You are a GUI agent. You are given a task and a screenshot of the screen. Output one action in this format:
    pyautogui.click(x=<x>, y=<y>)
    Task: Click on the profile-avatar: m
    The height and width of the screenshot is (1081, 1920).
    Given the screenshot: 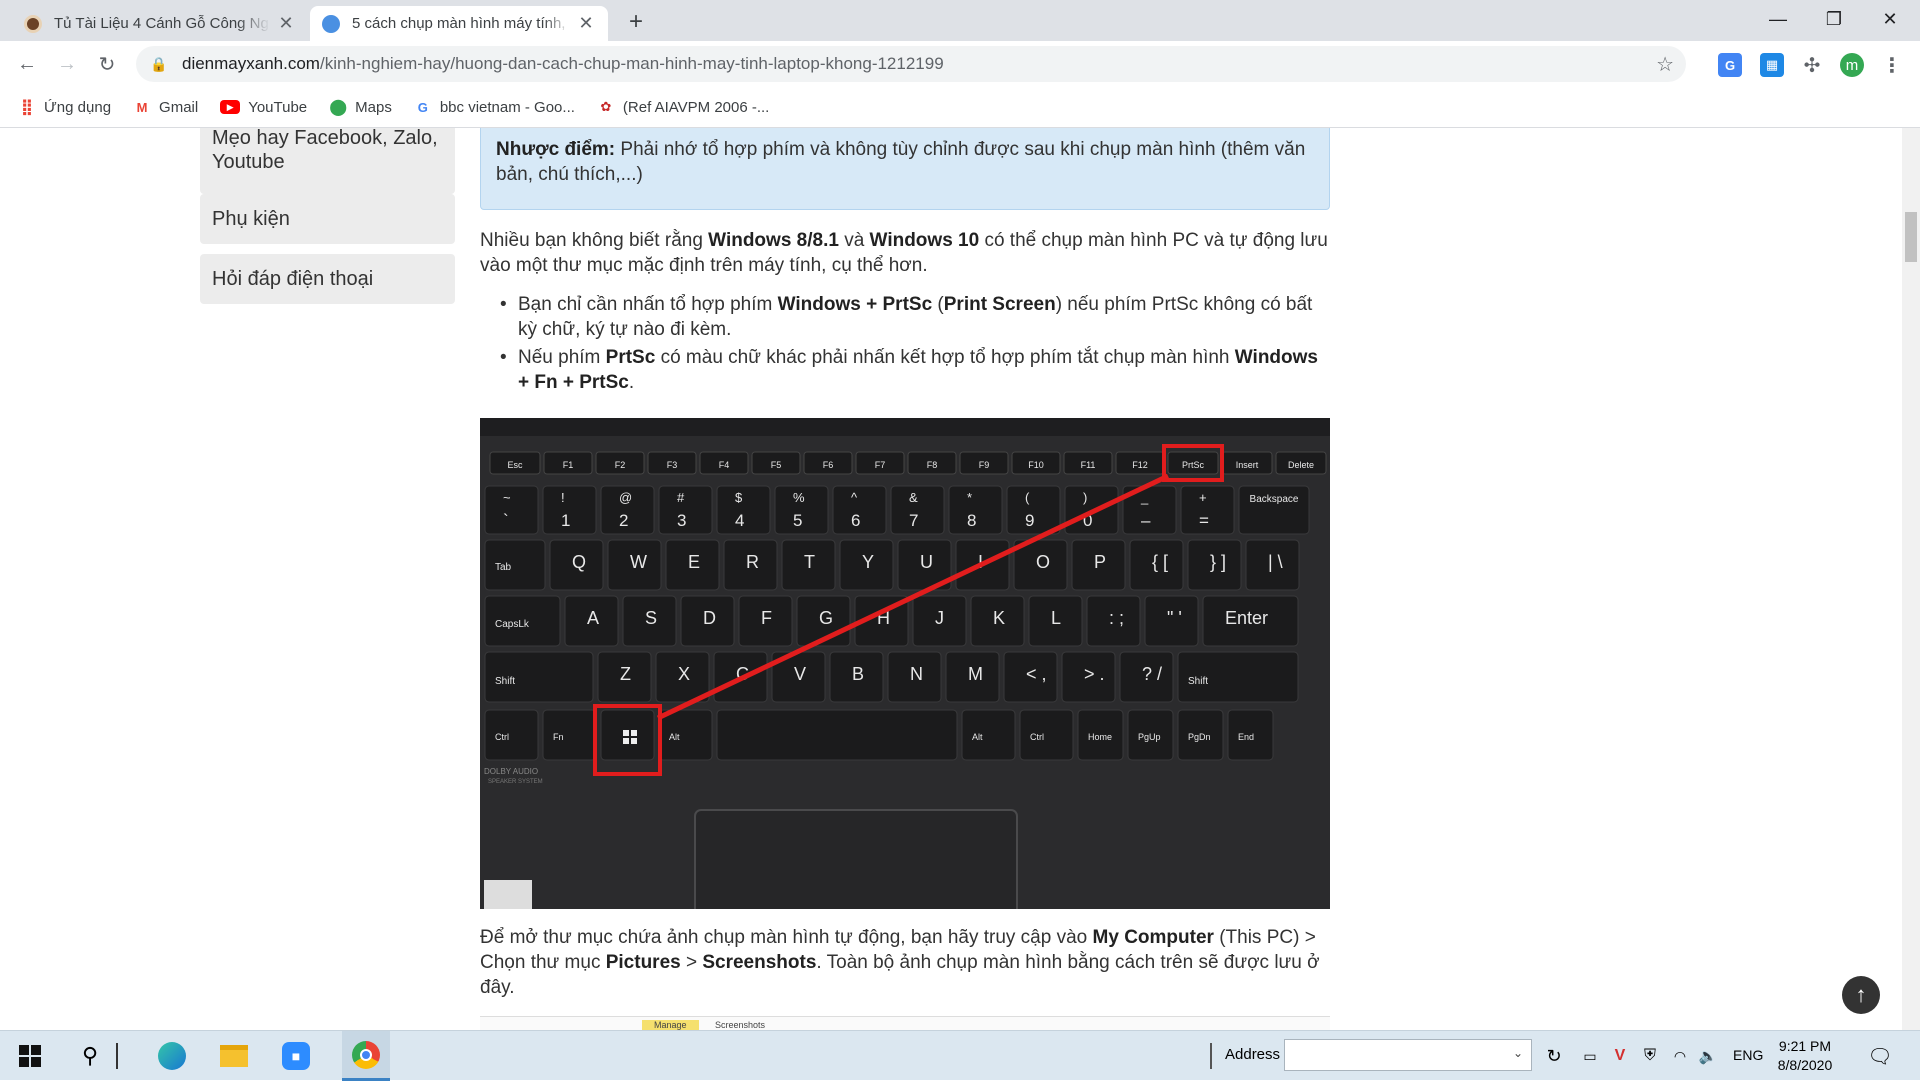 What is the action you would take?
    pyautogui.click(x=1852, y=65)
    